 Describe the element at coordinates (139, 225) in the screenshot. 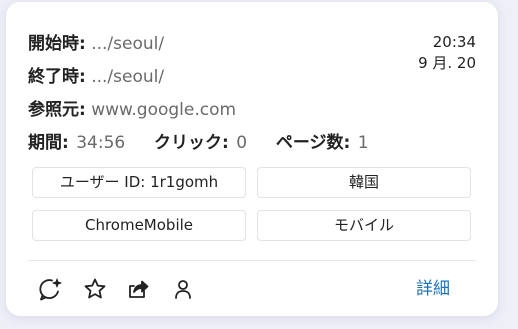

I see `browser-tag: ChromeMobile` at that location.